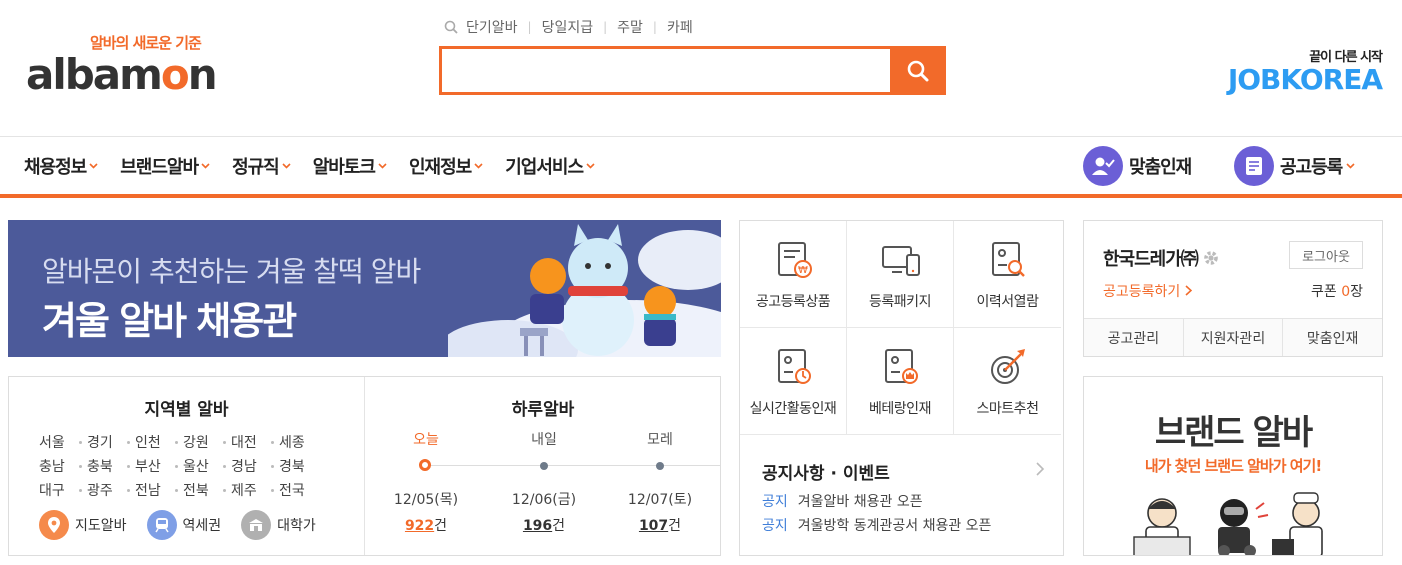 This screenshot has height=565, width=1402. Describe the element at coordinates (186, 410) in the screenshot. I see `region-title: 지역별 알바` at that location.